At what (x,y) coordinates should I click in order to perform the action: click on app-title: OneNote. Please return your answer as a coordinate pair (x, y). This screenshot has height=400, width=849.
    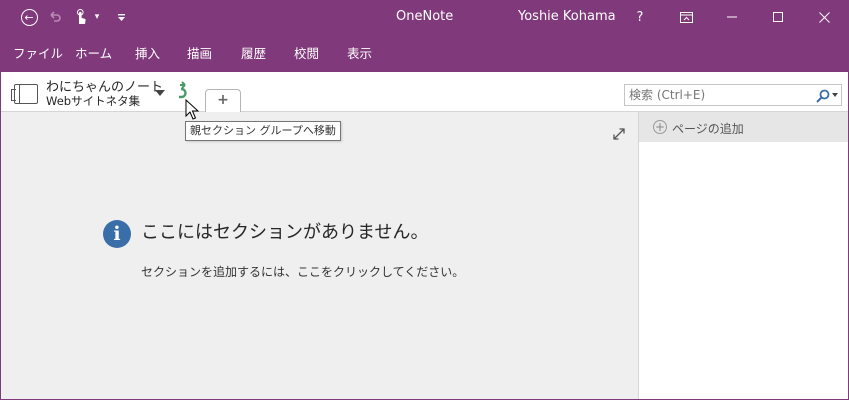
    Looking at the image, I should click on (425, 16).